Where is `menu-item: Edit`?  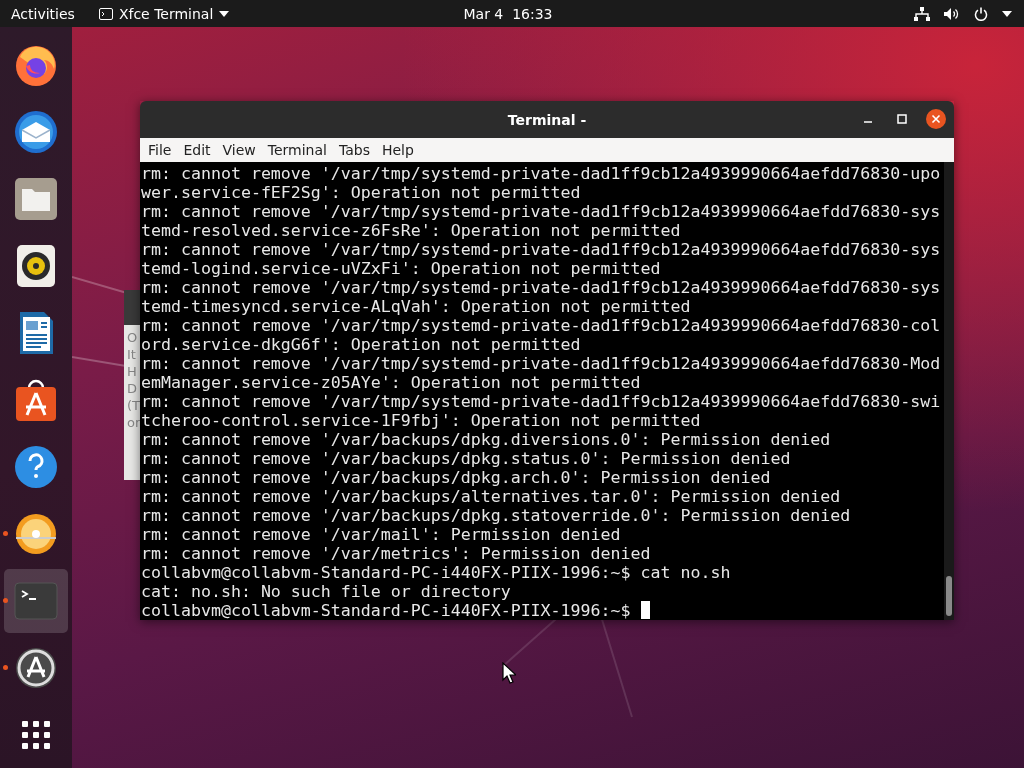 menu-item: Edit is located at coordinates (197, 150).